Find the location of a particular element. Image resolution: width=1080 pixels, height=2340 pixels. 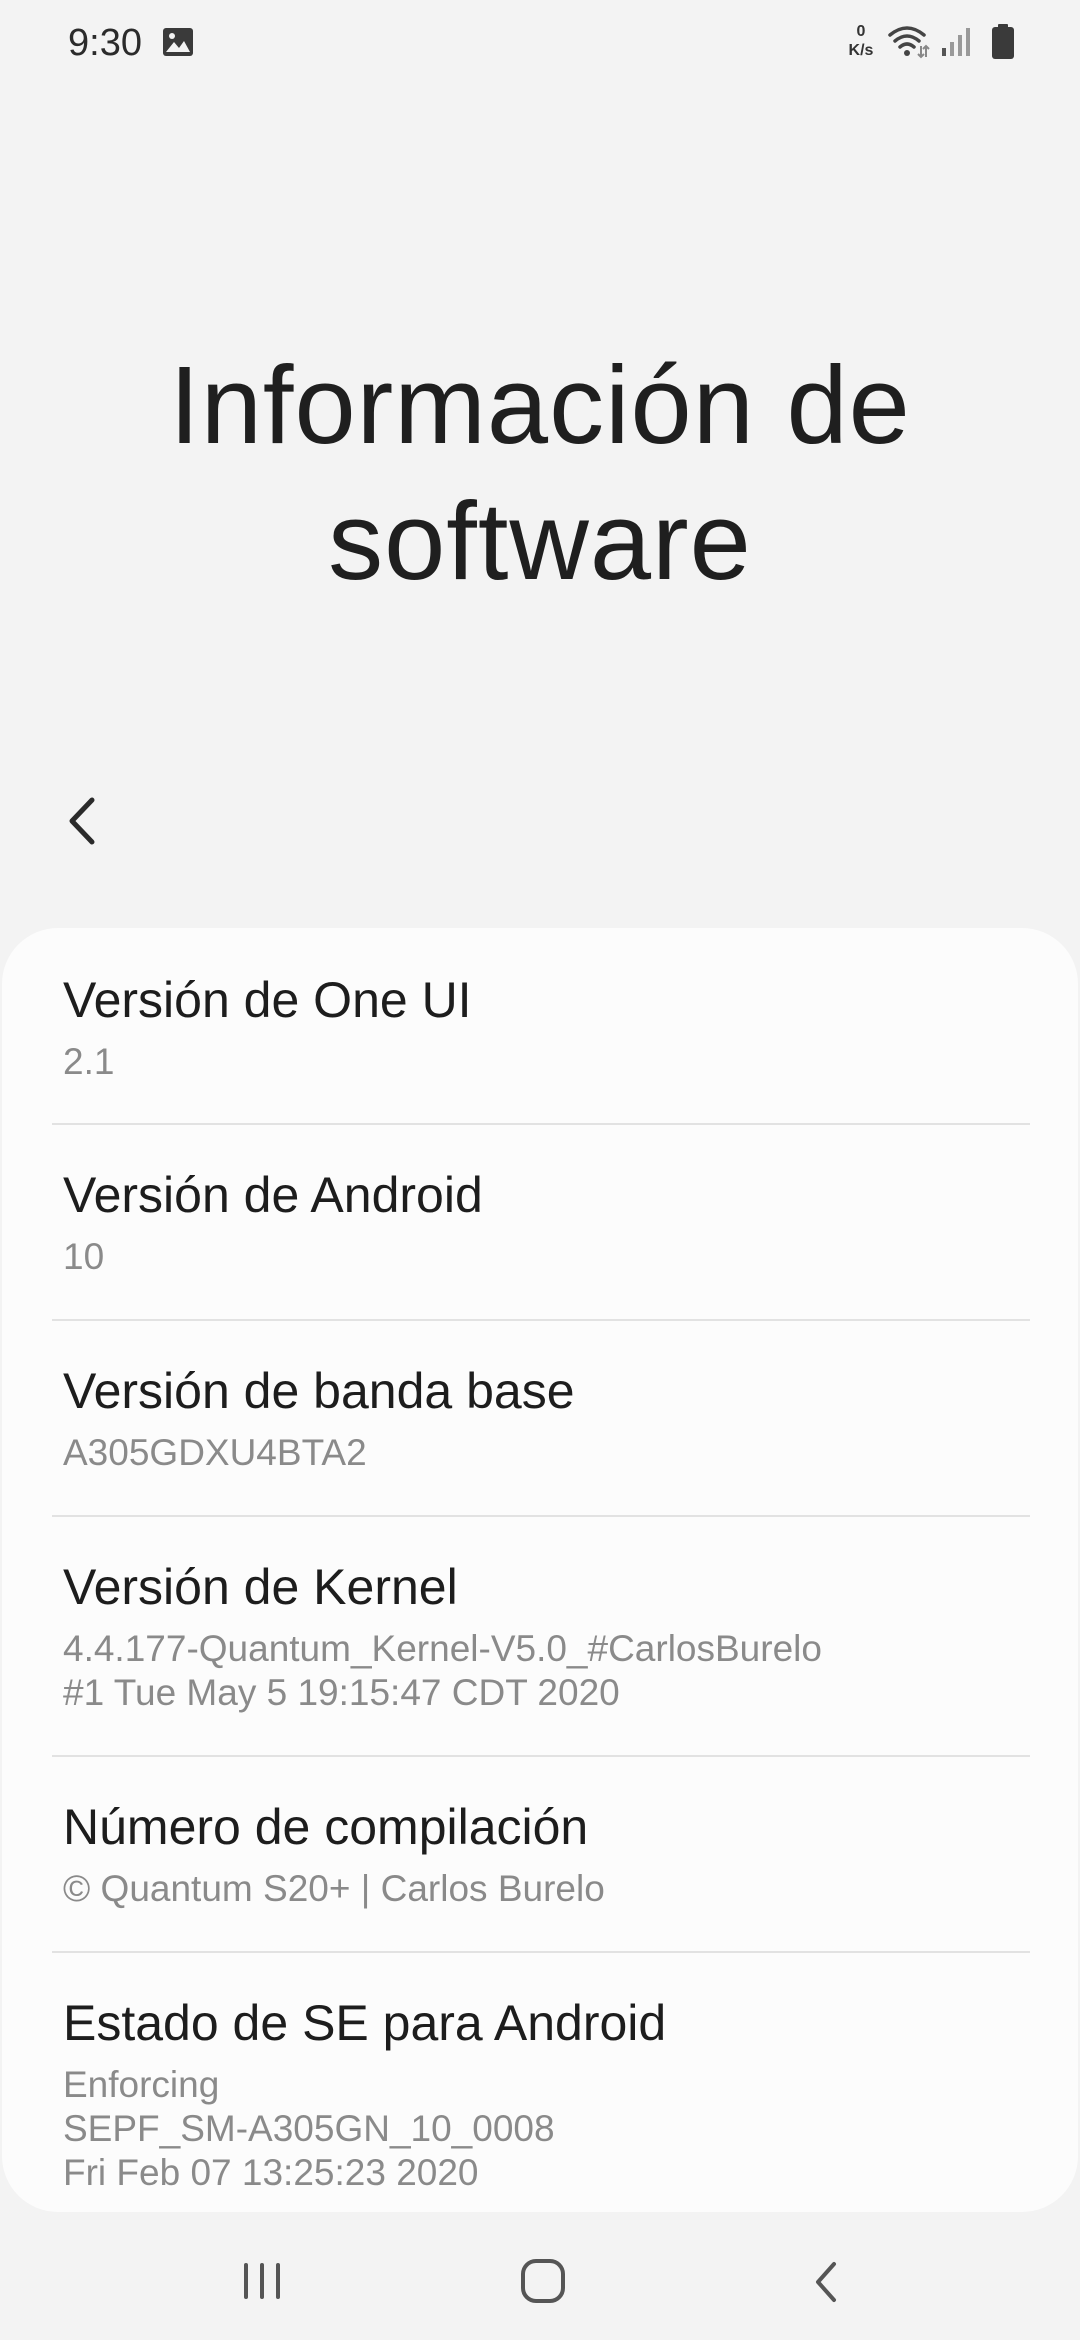

recents-icon is located at coordinates (262, 2281).